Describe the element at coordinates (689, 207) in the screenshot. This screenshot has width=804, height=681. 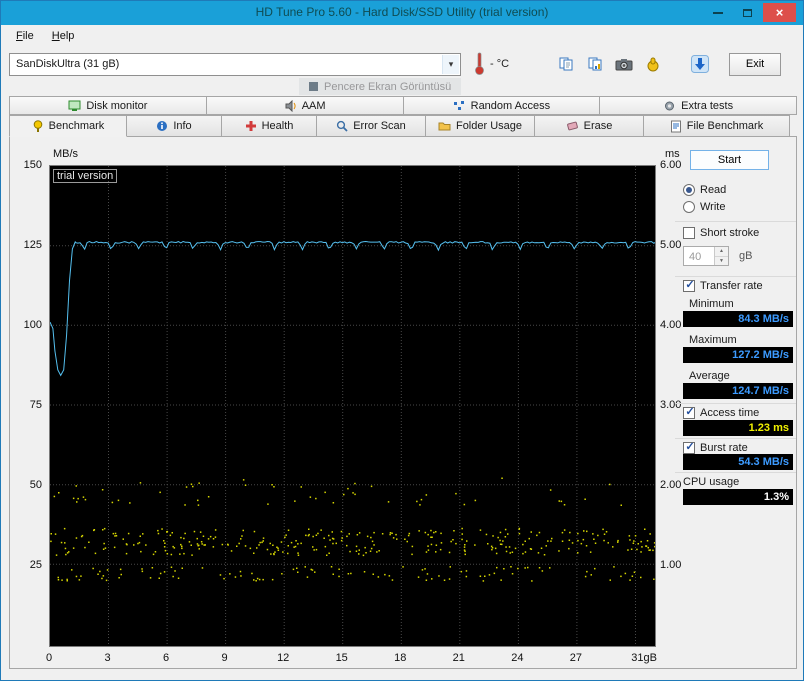
I see `radio-circle-icon` at that location.